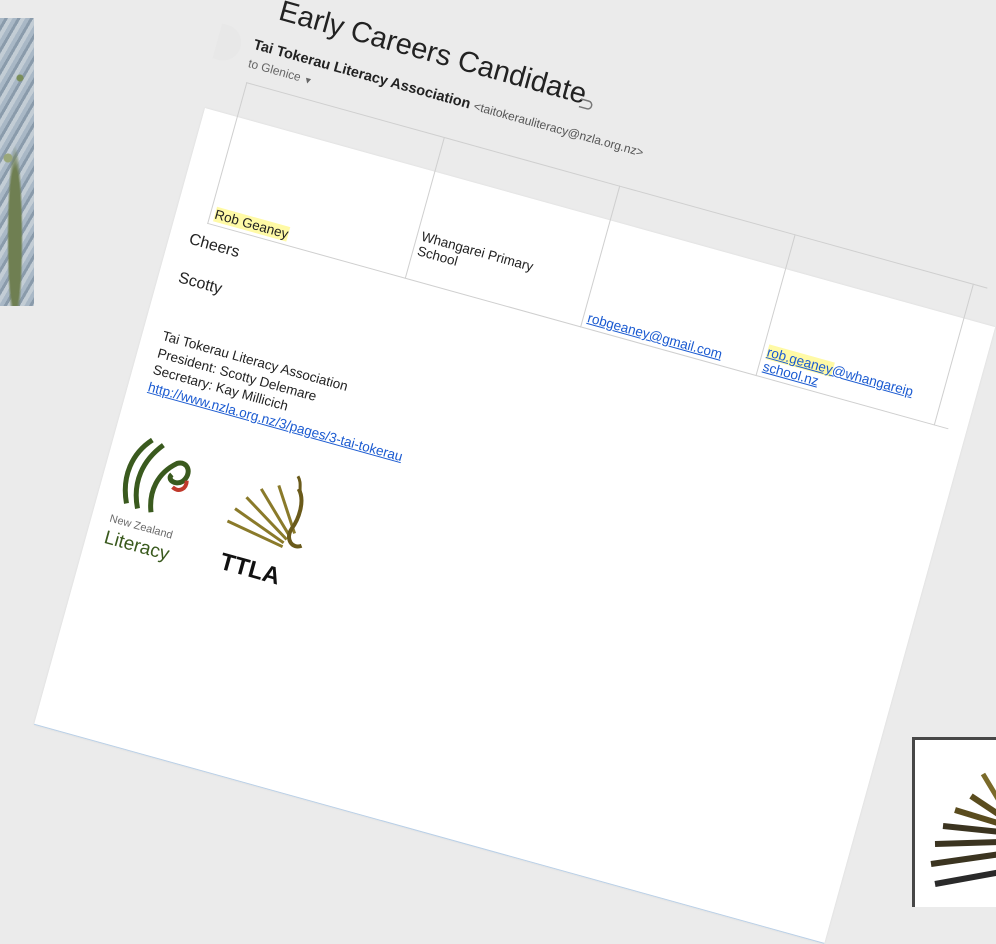 The width and height of the screenshot is (996, 944). Describe the element at coordinates (655, 336) in the screenshot. I see `personal-email-link: robgeaney@gmail.com` at that location.